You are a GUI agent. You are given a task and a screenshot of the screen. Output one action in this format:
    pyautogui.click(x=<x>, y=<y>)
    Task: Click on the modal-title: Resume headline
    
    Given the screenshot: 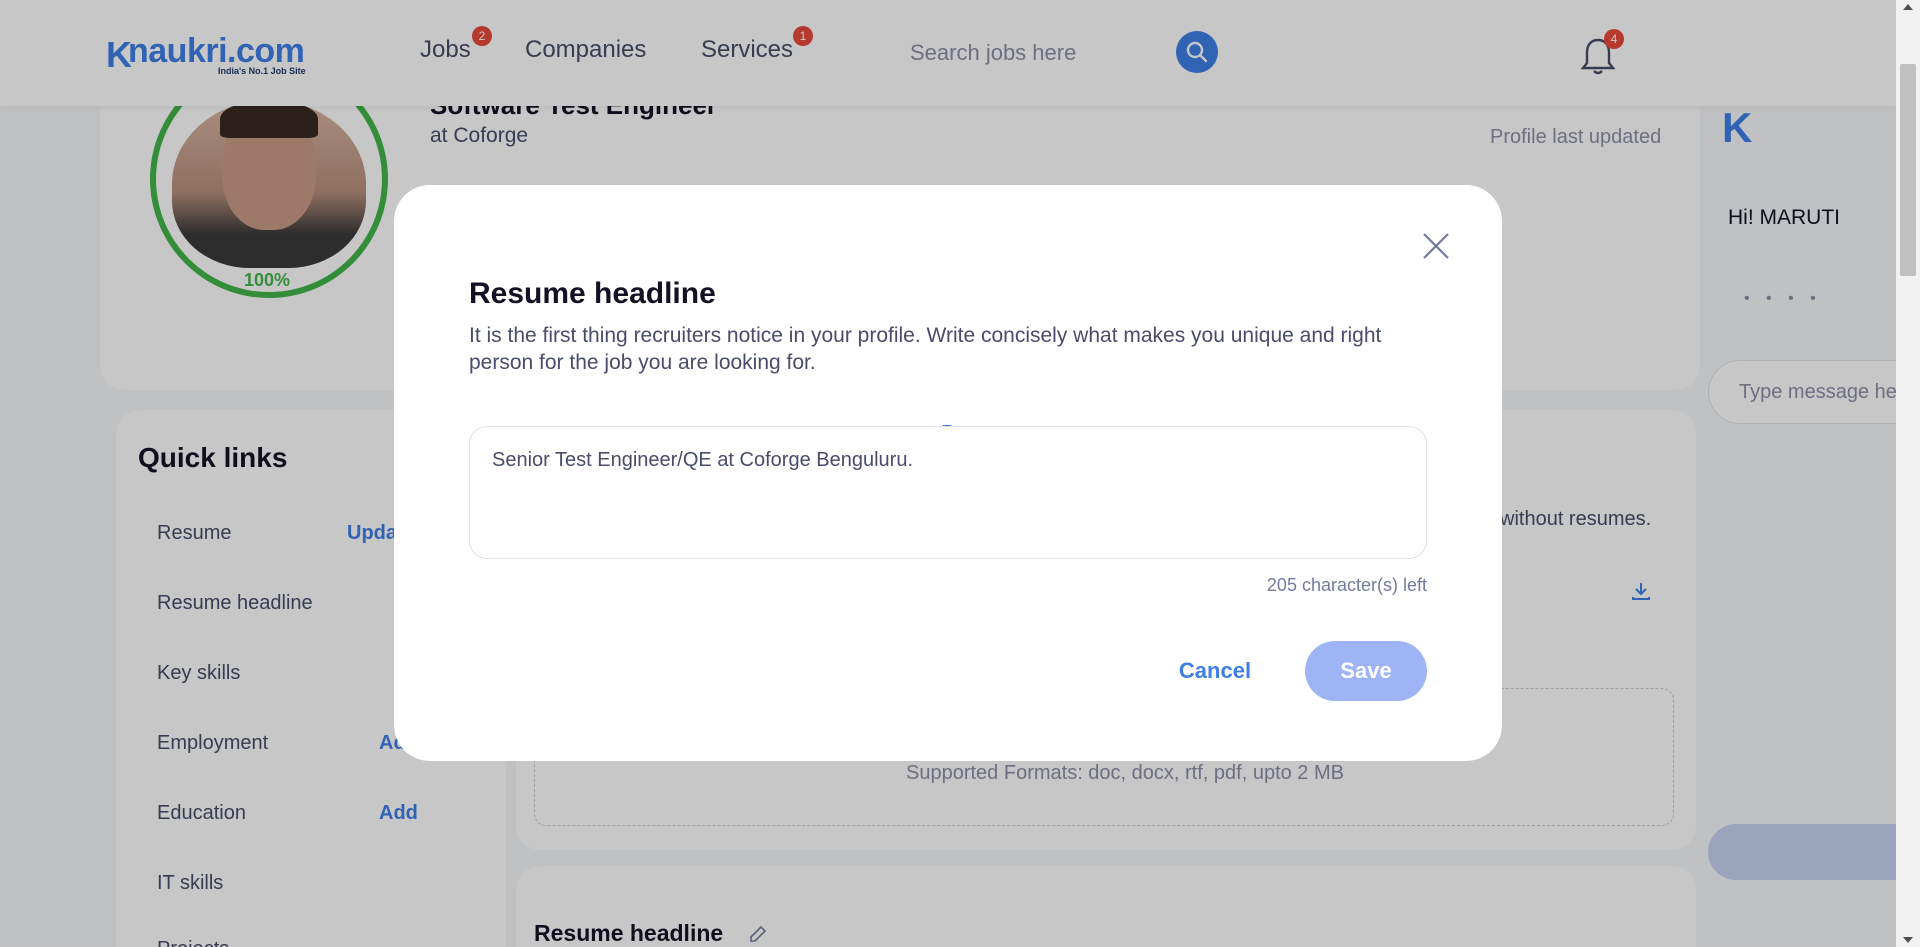 What is the action you would take?
    pyautogui.click(x=592, y=293)
    